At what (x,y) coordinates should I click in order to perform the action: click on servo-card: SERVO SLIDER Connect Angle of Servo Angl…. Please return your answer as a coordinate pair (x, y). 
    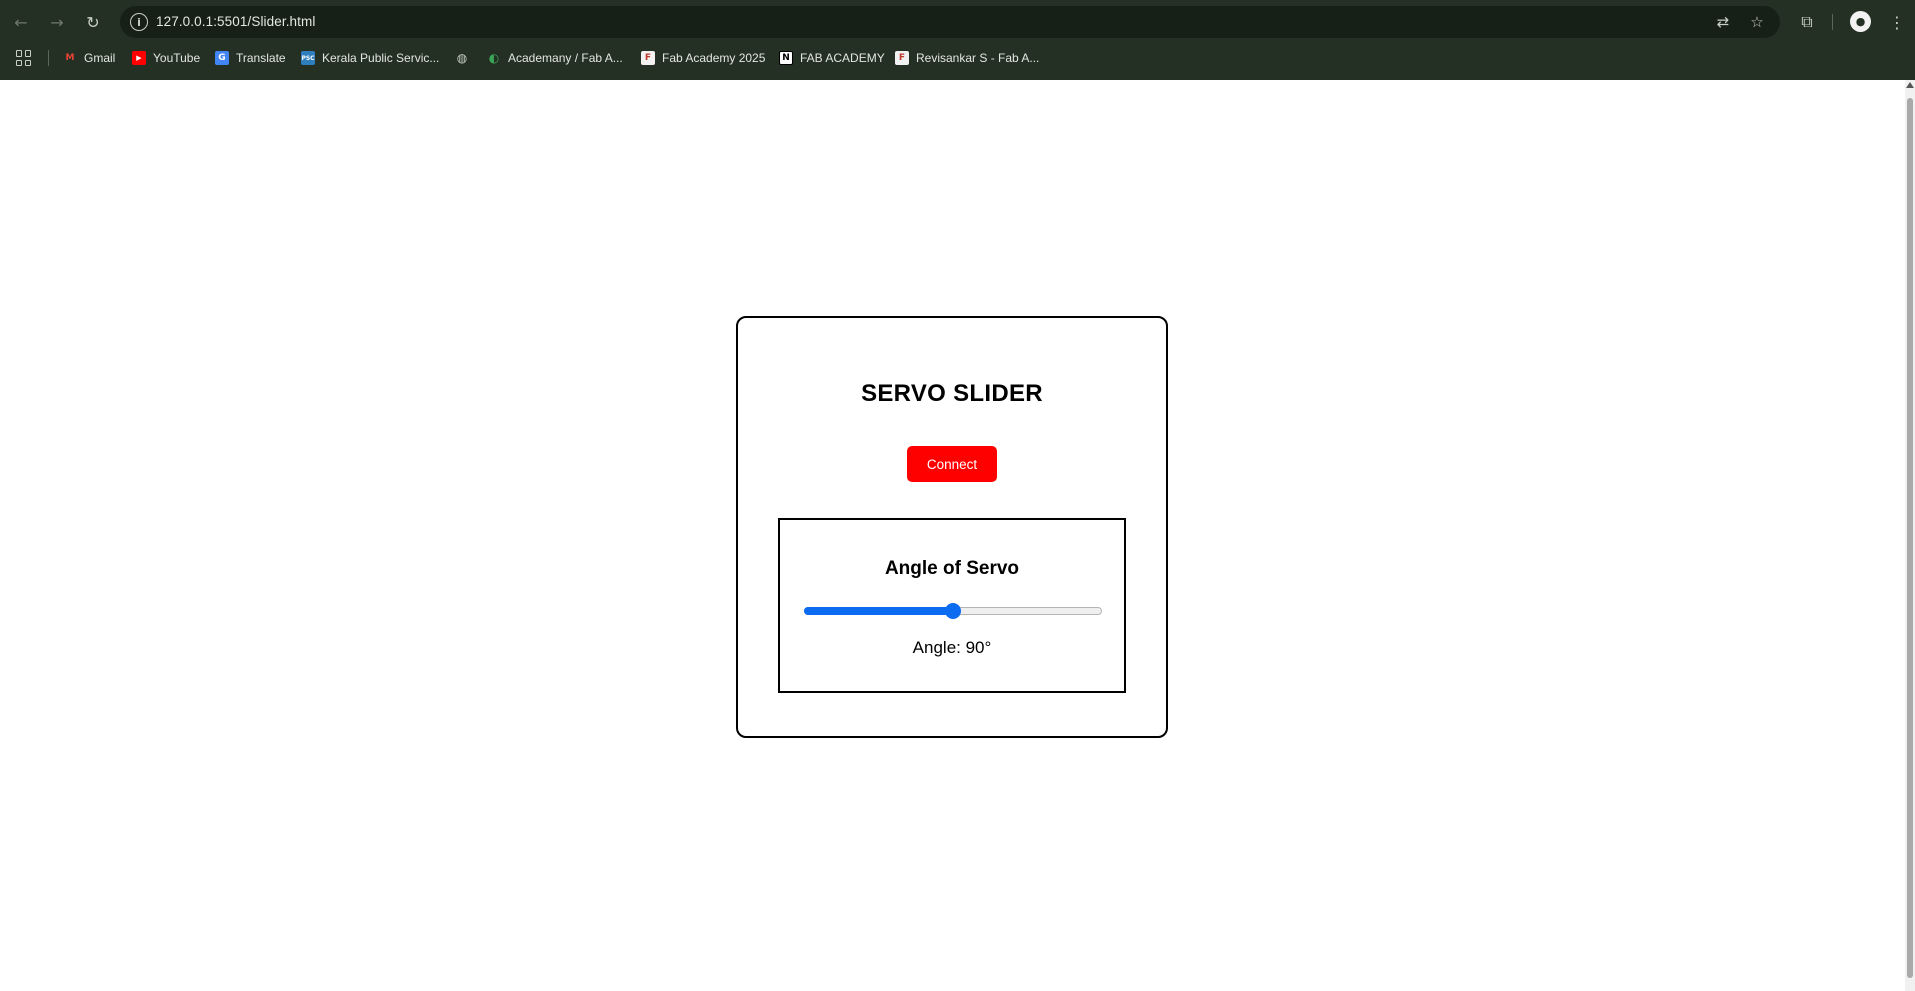
    Looking at the image, I should click on (952, 527).